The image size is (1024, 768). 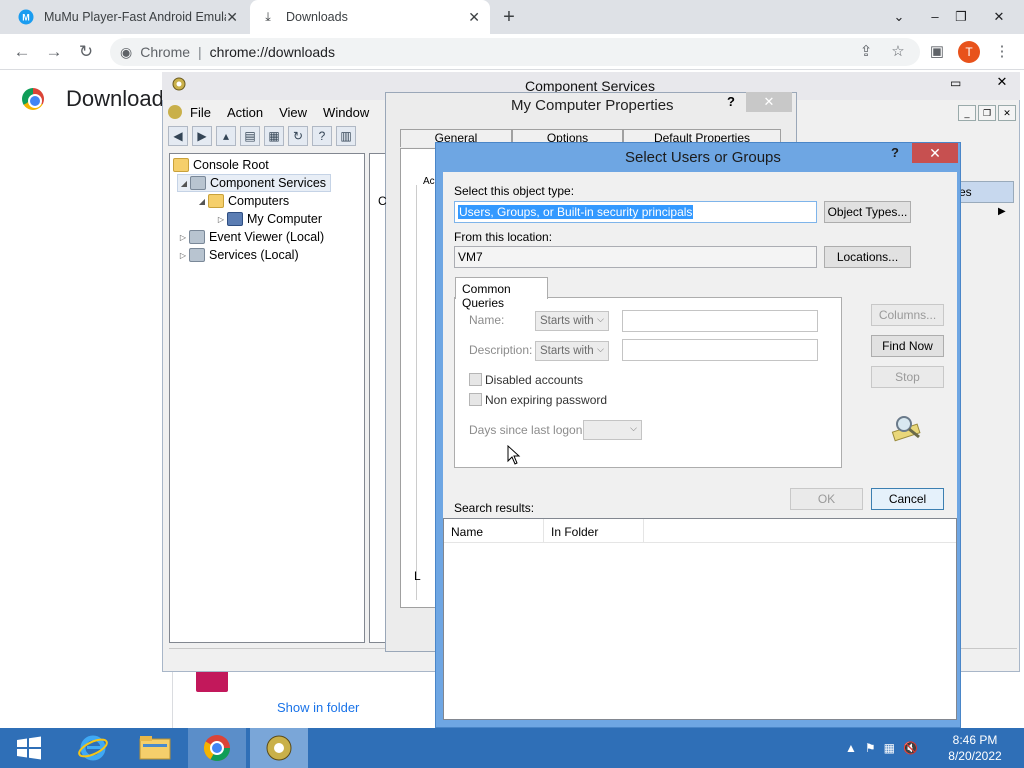 I want to click on bookmark-star-icon: ☆, so click(x=898, y=52).